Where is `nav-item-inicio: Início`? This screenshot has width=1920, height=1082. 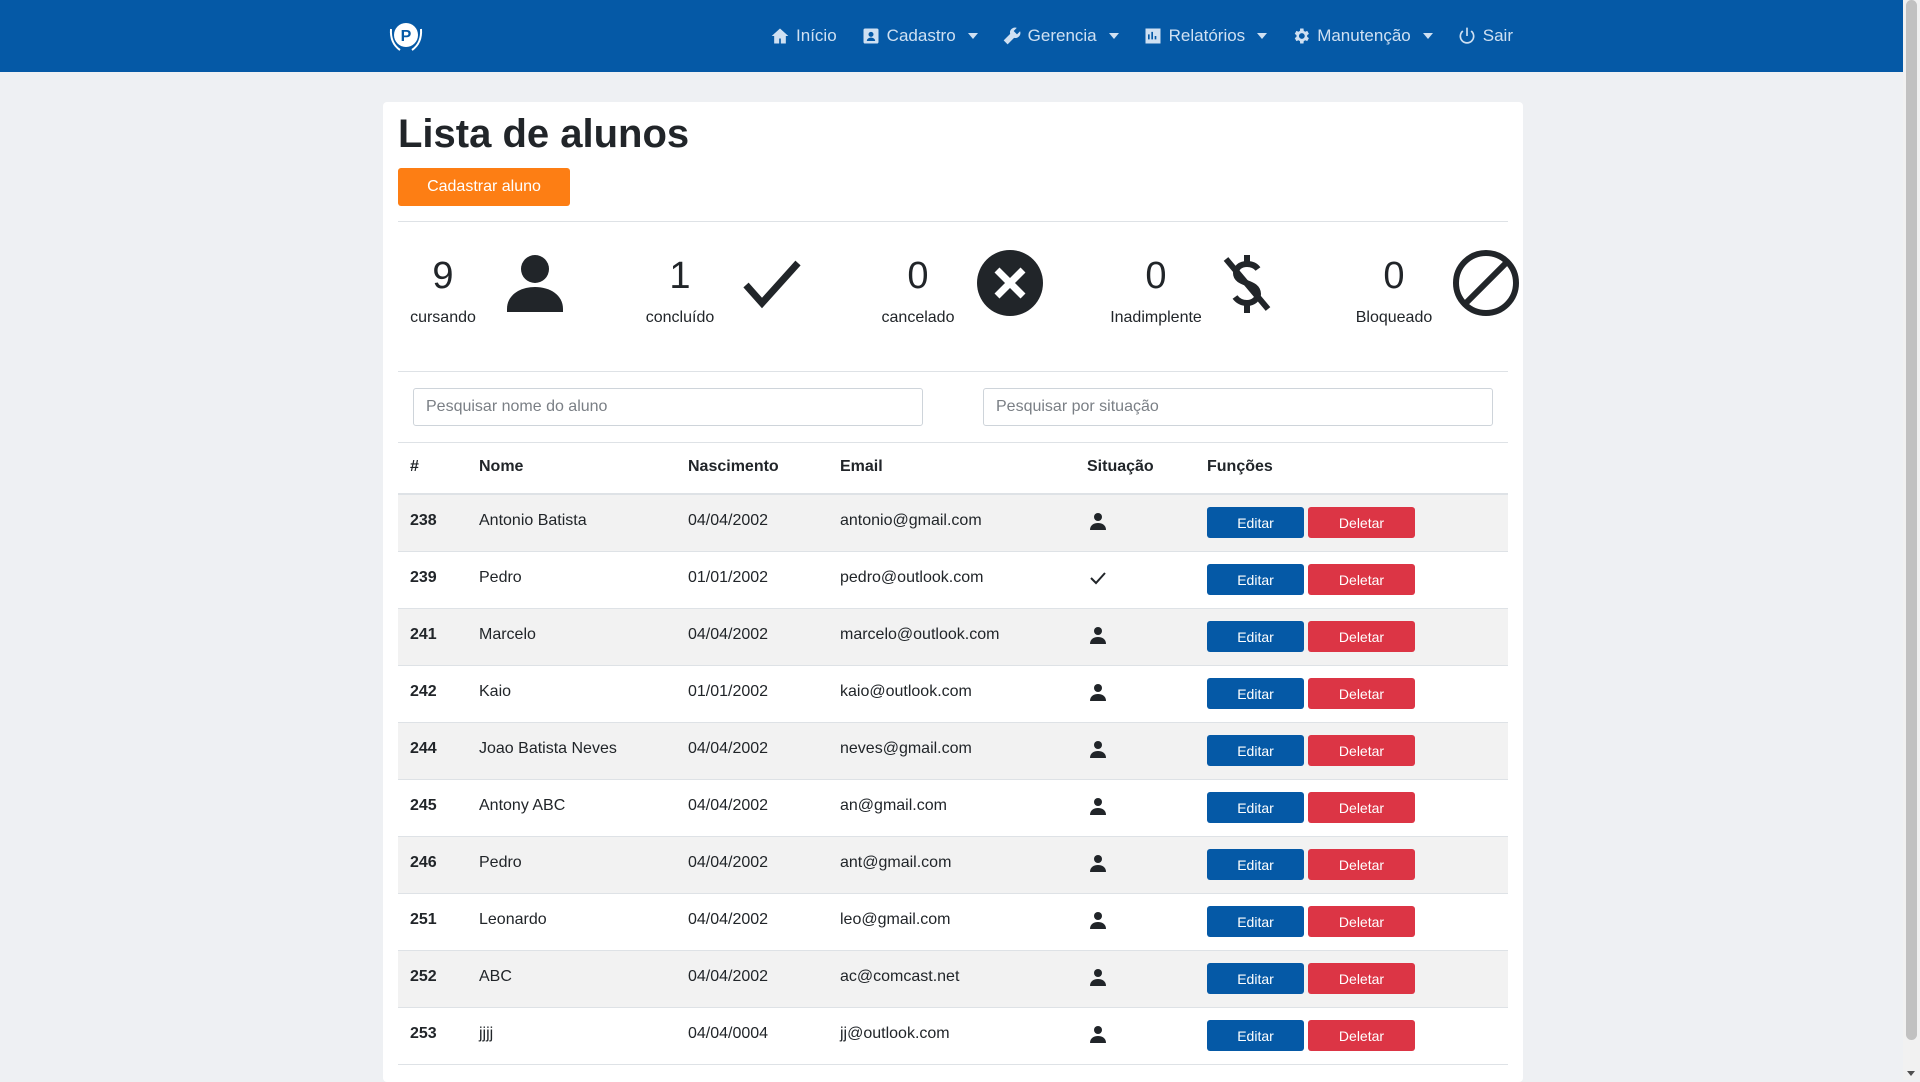
nav-item-inicio: Início is located at coordinates (803, 36).